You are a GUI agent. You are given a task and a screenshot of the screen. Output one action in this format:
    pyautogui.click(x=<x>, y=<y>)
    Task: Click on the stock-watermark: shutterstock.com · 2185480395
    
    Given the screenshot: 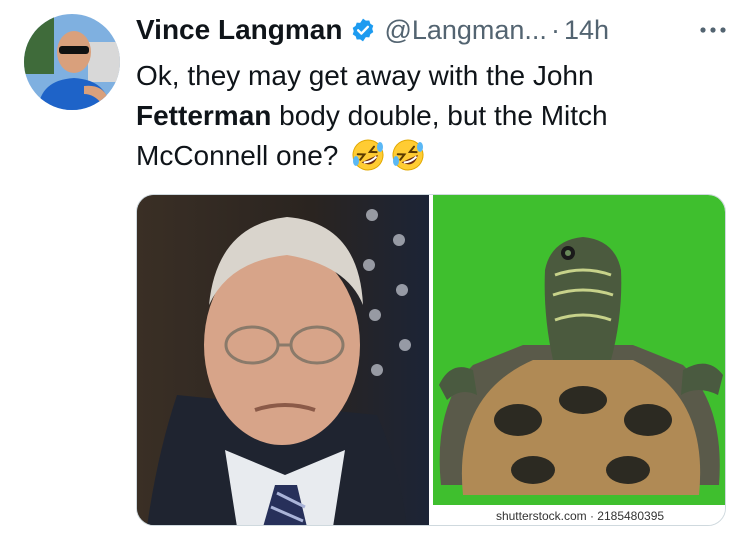 What is the action you would take?
    pyautogui.click(x=580, y=516)
    